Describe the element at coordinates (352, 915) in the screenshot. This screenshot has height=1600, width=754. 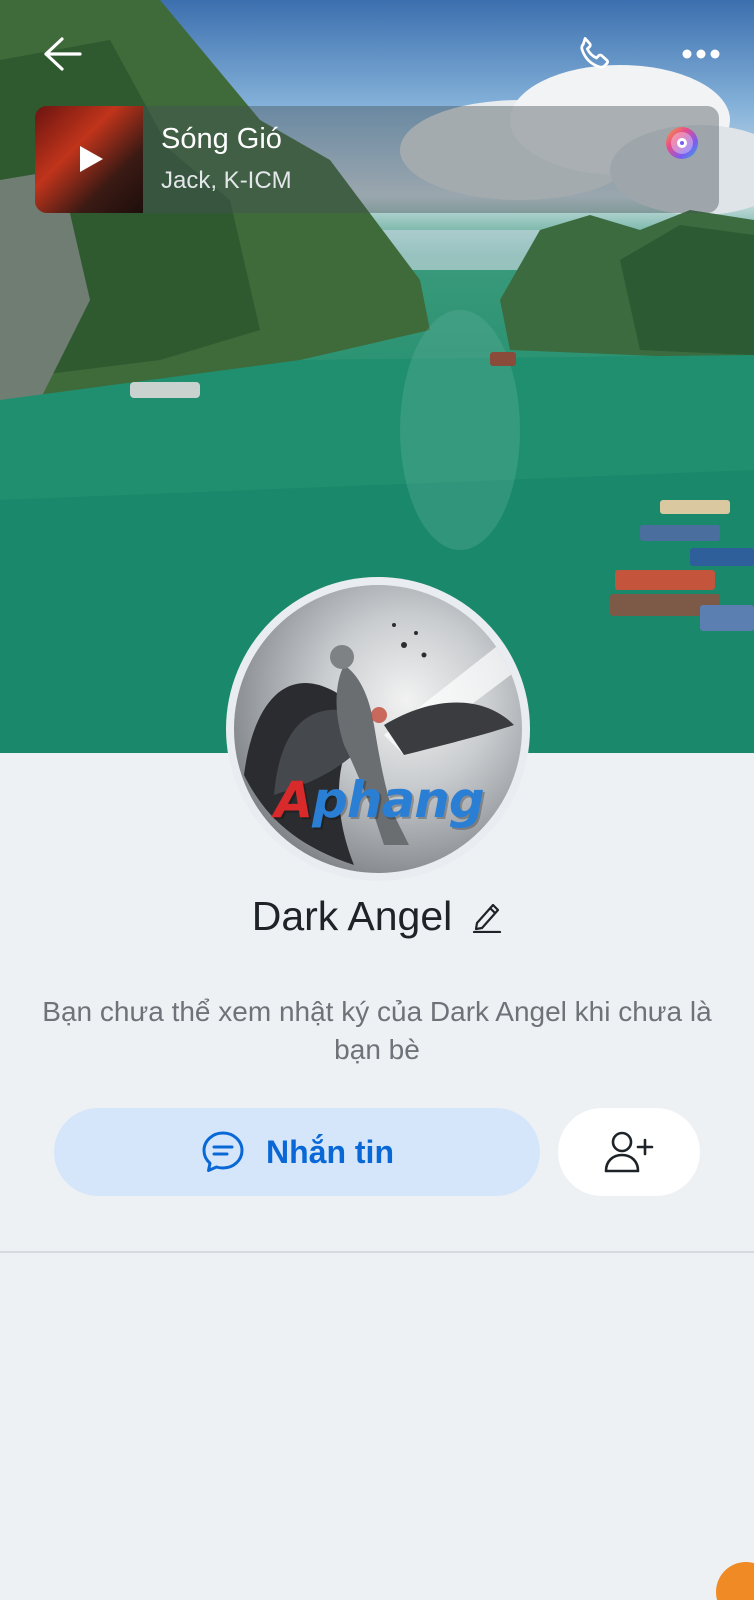
I see `profile-name: Dark Angel` at that location.